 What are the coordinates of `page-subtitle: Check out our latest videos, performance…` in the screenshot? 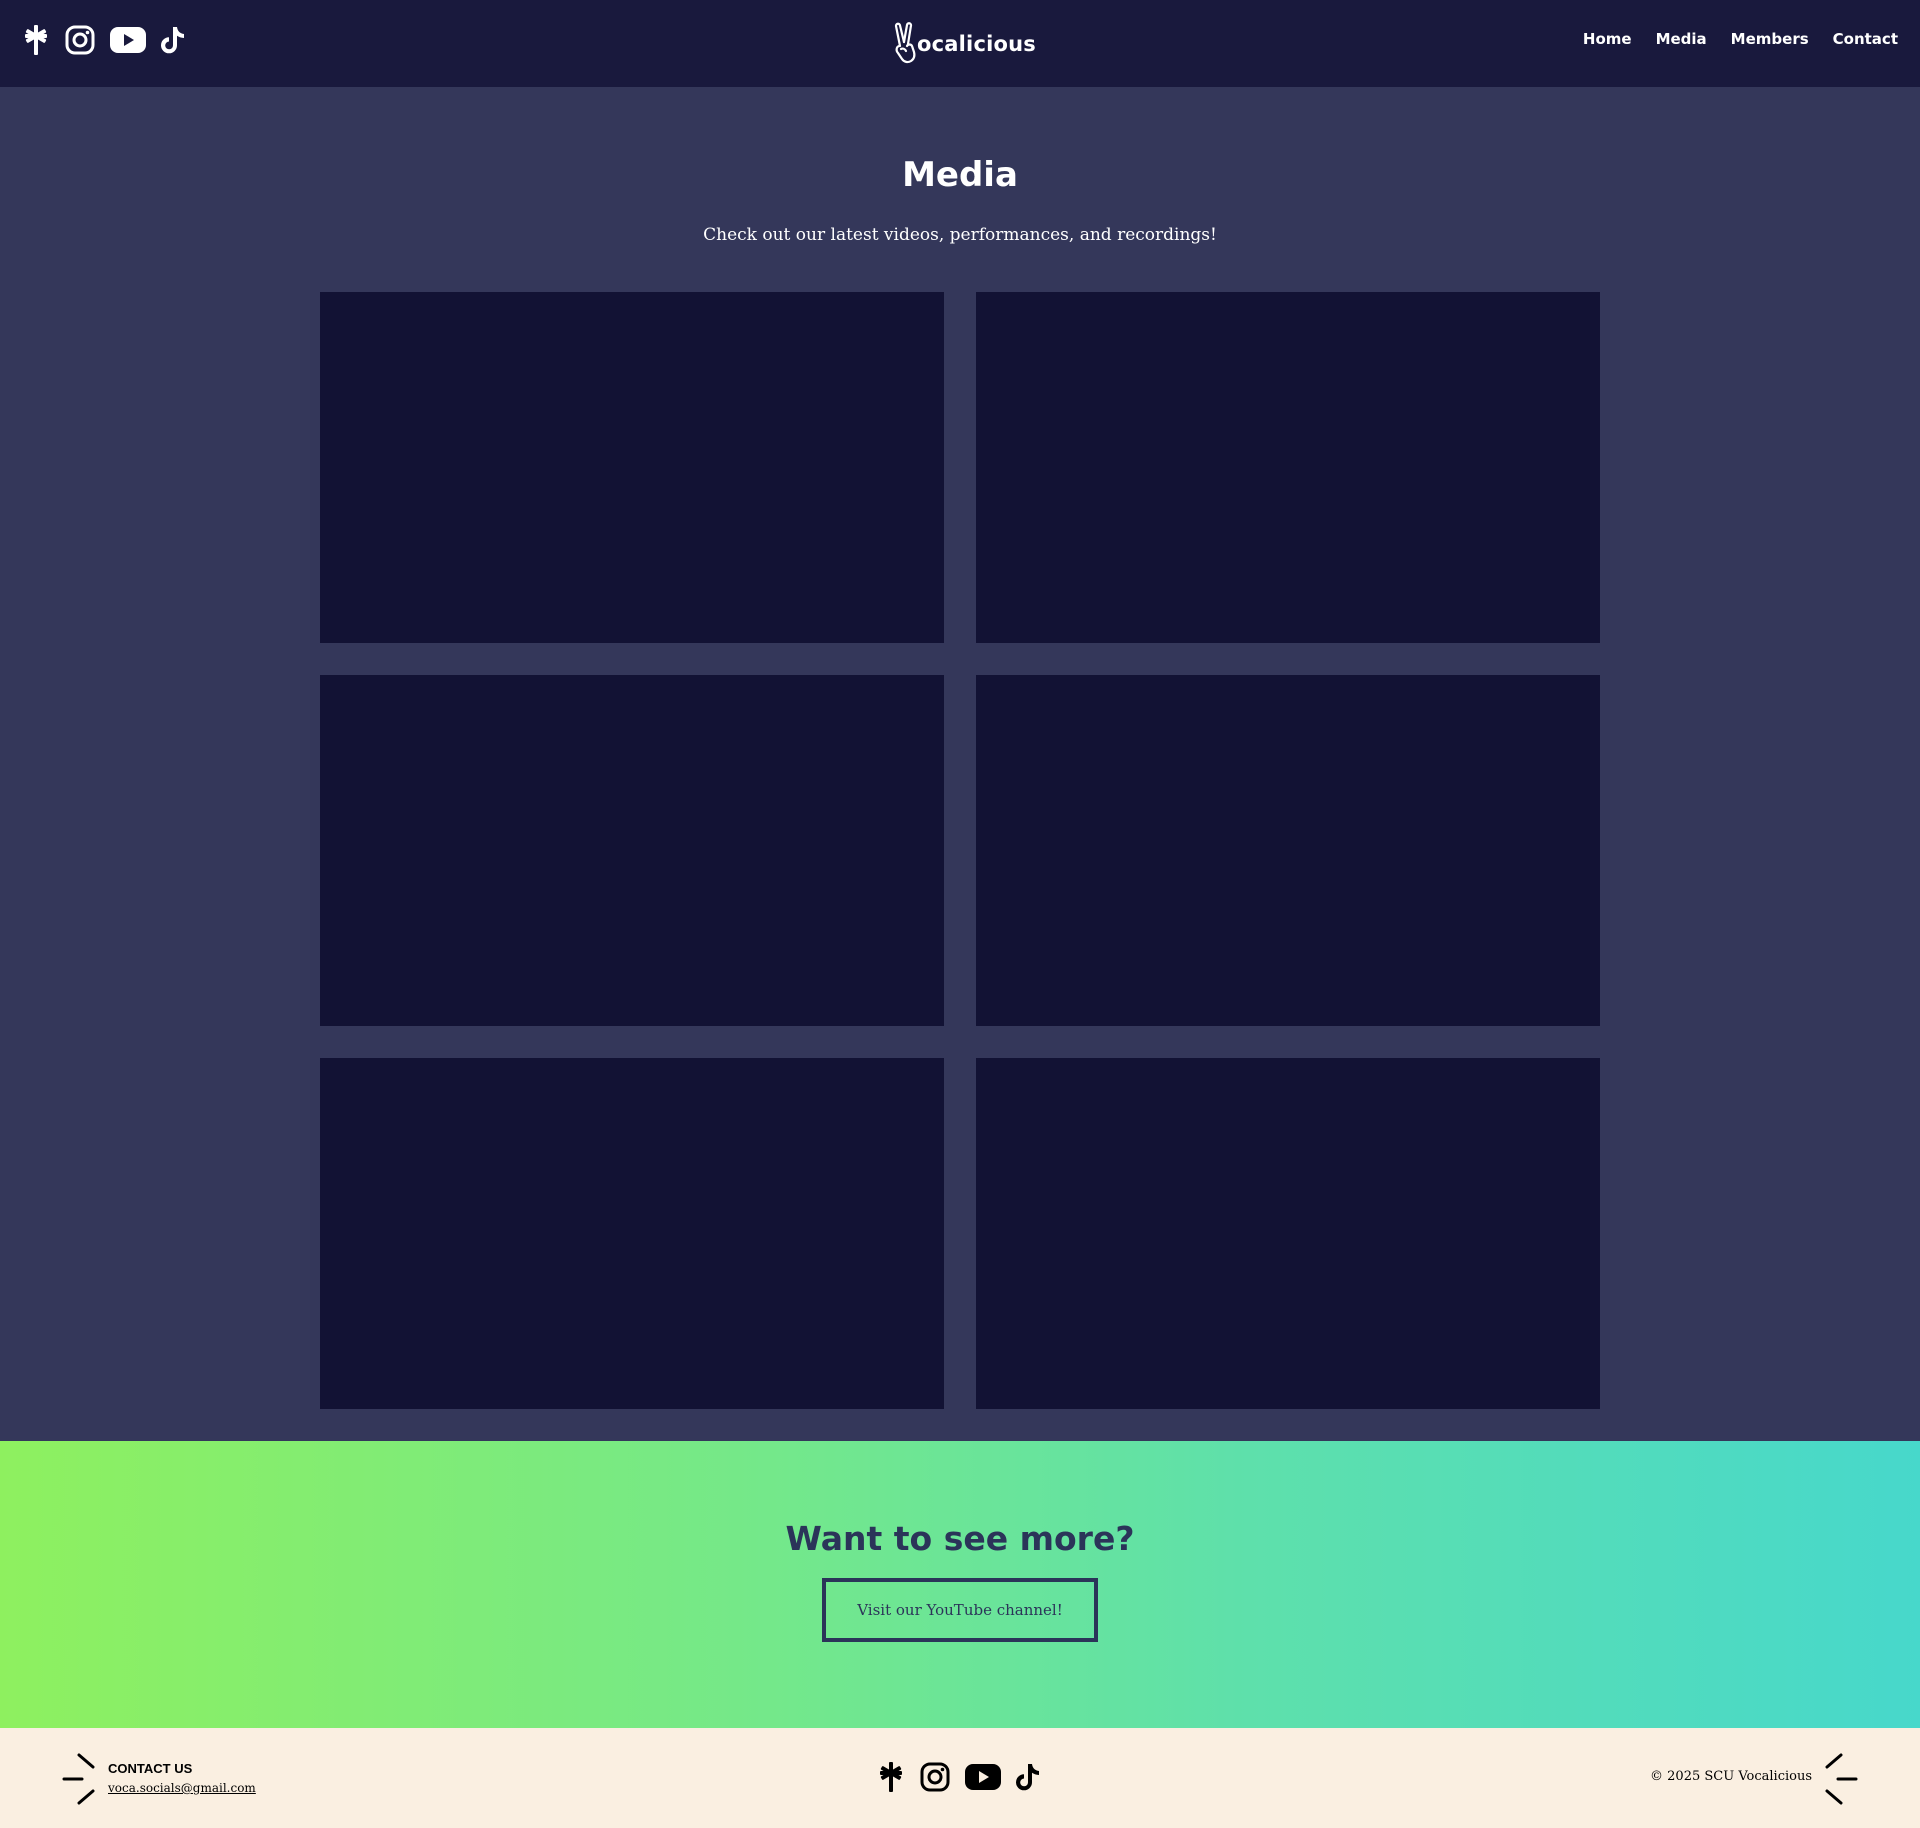 It's located at (960, 235).